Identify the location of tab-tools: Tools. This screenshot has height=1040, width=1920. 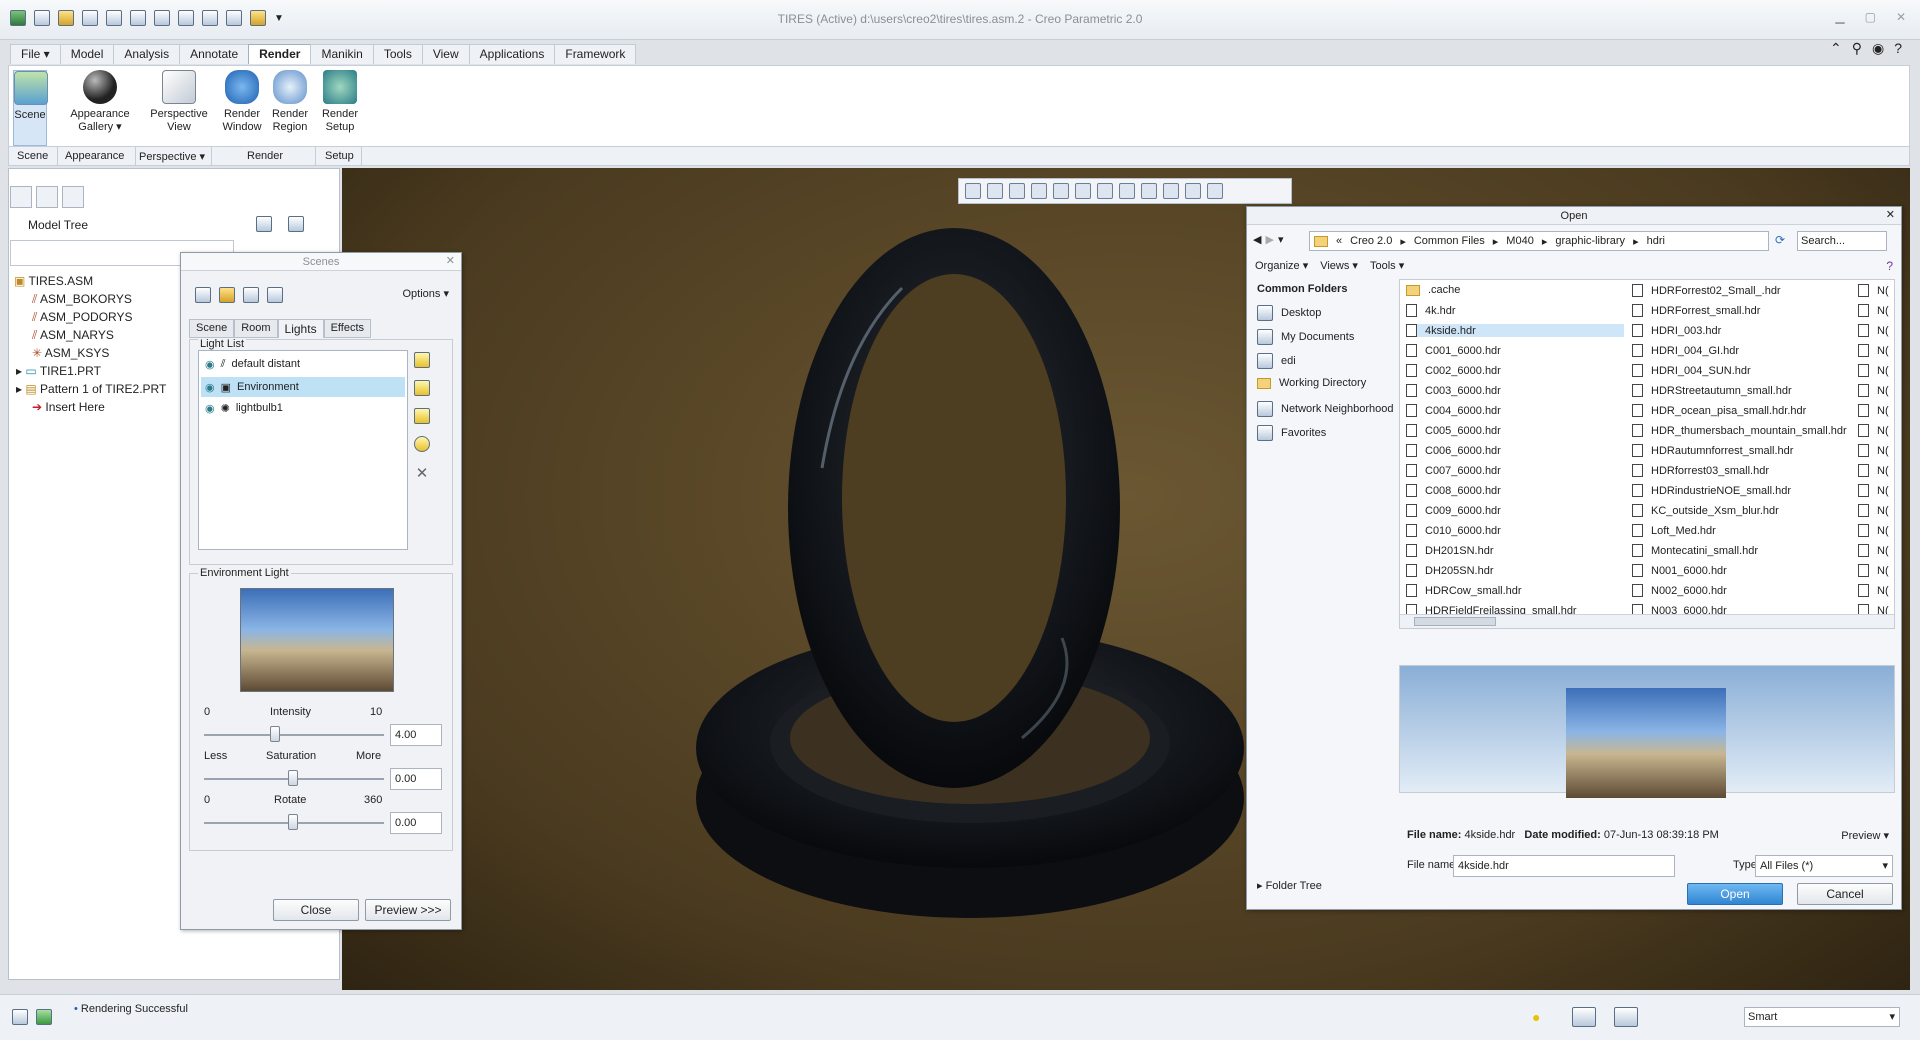
(397, 54).